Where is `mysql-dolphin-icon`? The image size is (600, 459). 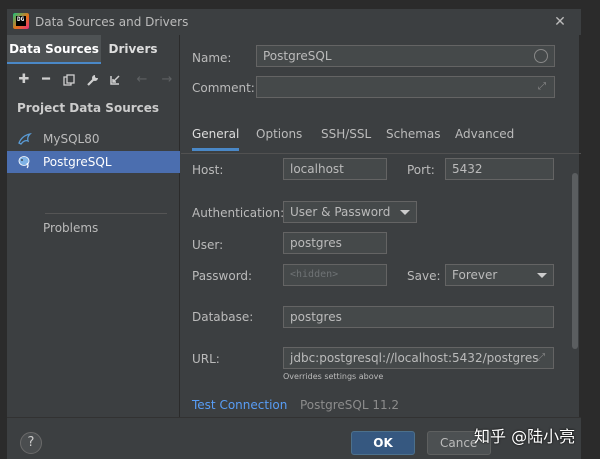 mysql-dolphin-icon is located at coordinates (25, 138).